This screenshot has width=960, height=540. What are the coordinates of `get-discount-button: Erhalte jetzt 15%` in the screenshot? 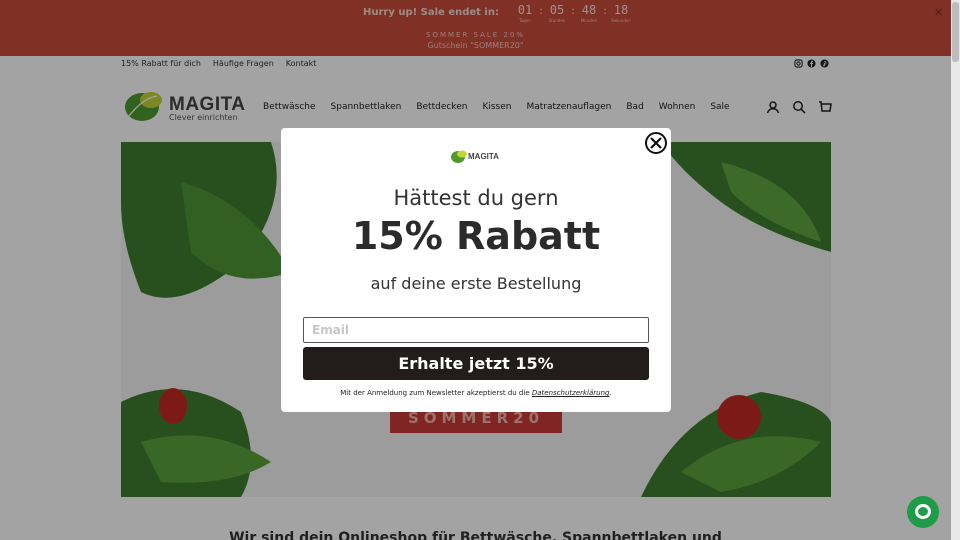 It's located at (476, 363).